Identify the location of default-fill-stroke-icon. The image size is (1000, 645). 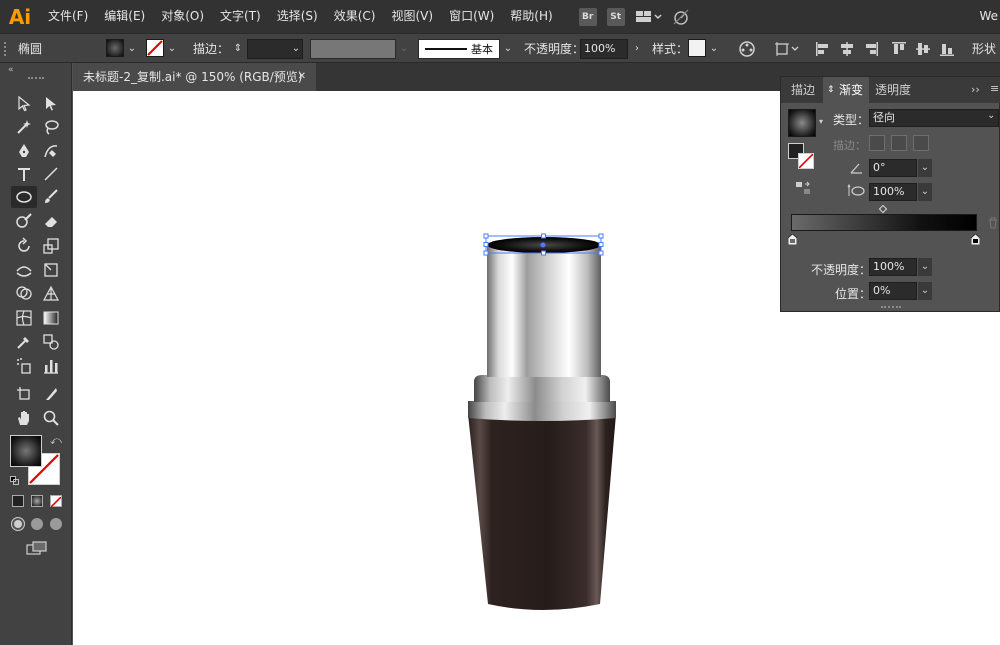
(14, 479).